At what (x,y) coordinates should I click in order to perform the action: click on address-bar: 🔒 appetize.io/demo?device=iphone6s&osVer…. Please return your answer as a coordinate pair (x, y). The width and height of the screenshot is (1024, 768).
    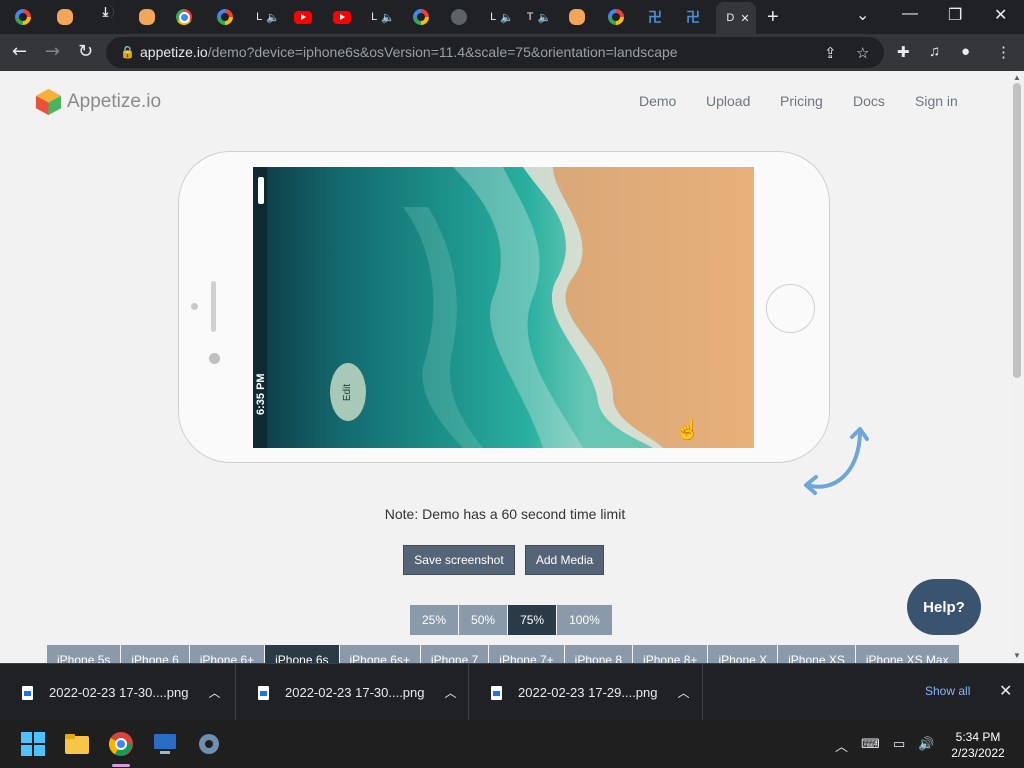
    Looking at the image, I should click on (495, 52).